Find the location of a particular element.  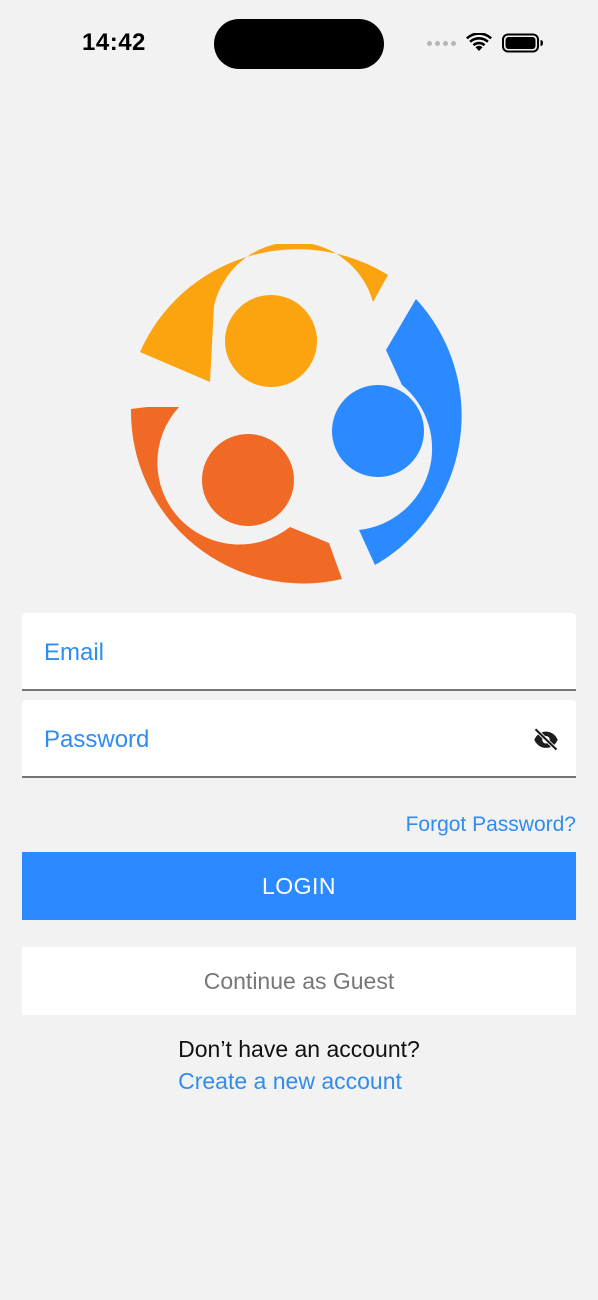

password-field: Password is located at coordinates (299, 739).